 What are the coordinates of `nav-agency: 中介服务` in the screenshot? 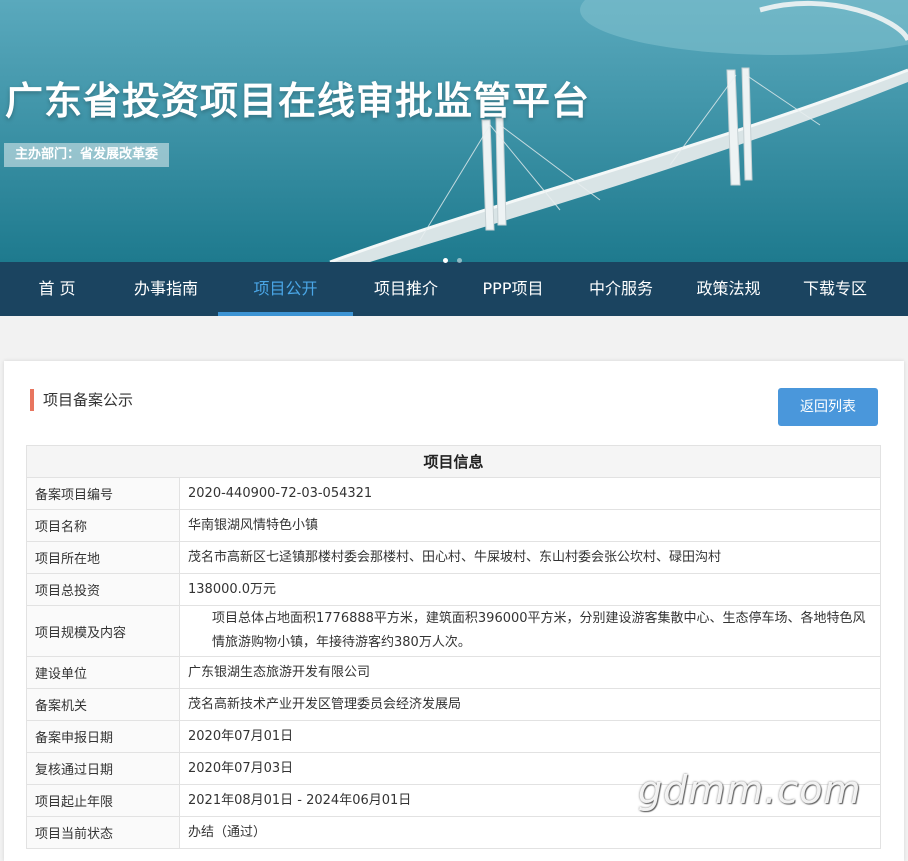 It's located at (621, 289).